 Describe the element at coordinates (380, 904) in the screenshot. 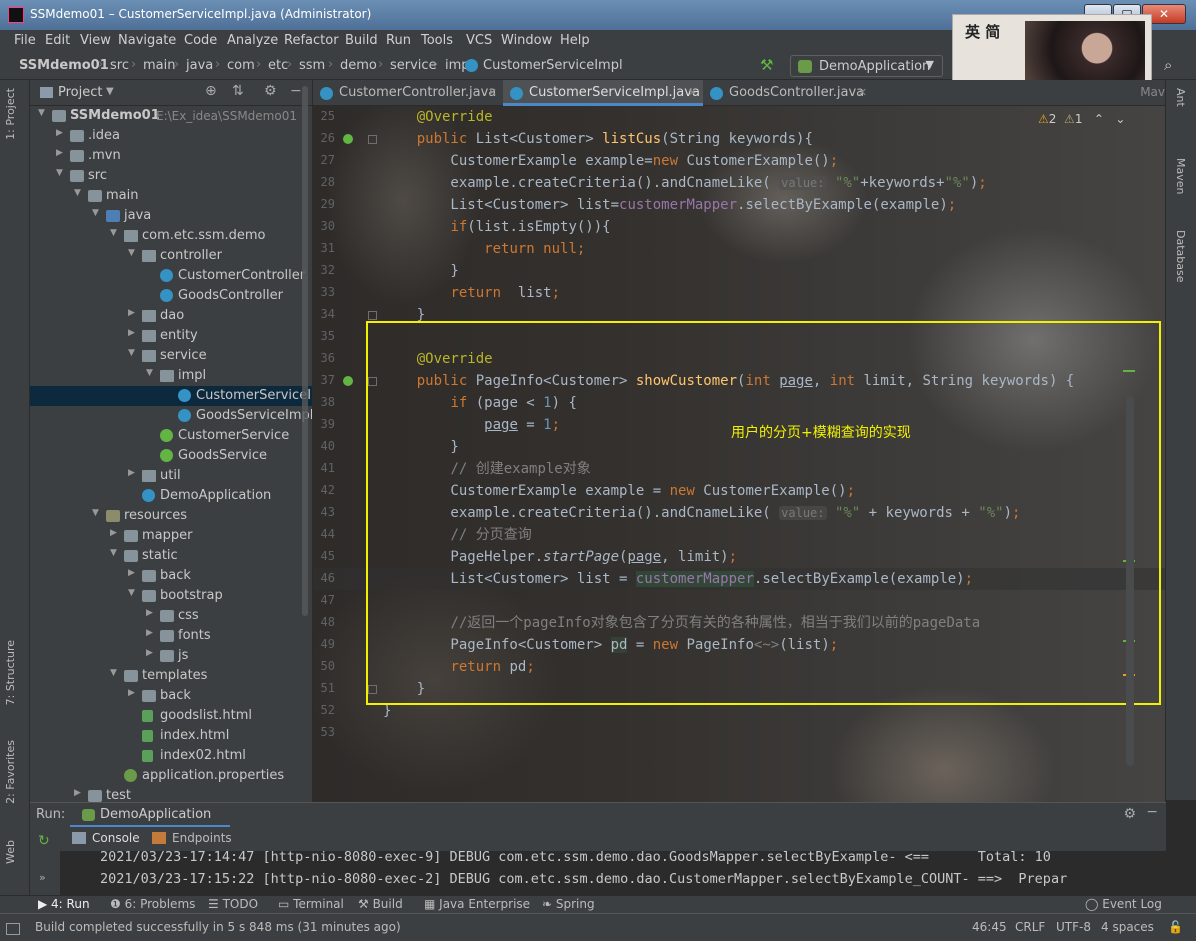

I see `tool-tab-build: ⚒ Build` at that location.